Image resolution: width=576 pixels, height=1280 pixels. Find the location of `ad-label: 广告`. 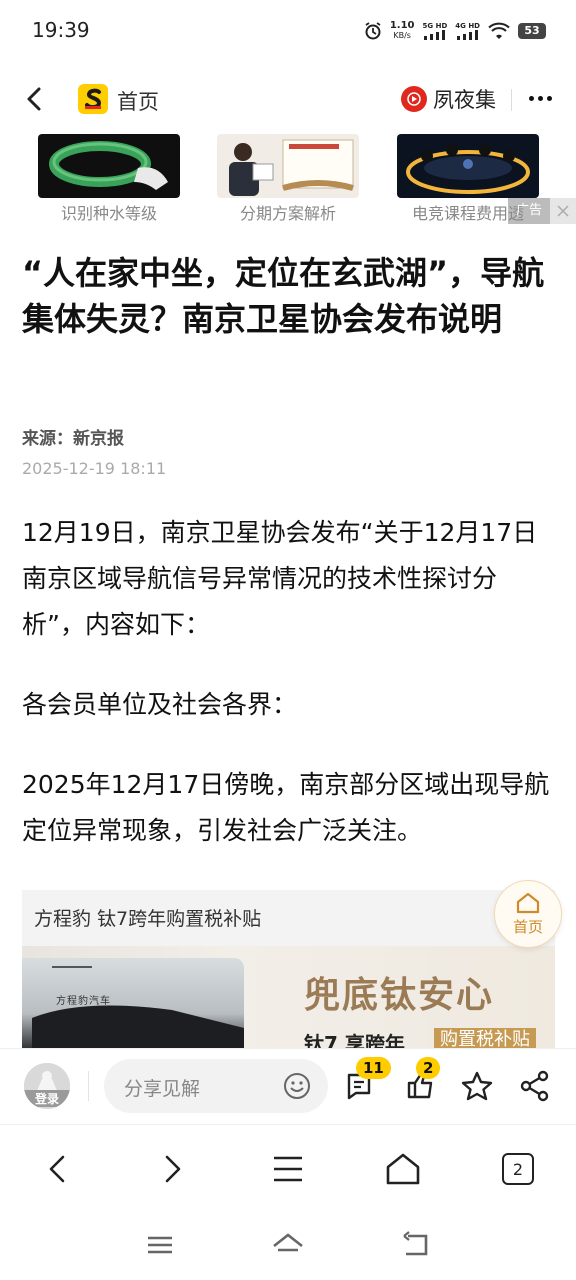

ad-label: 广告 is located at coordinates (528, 211).